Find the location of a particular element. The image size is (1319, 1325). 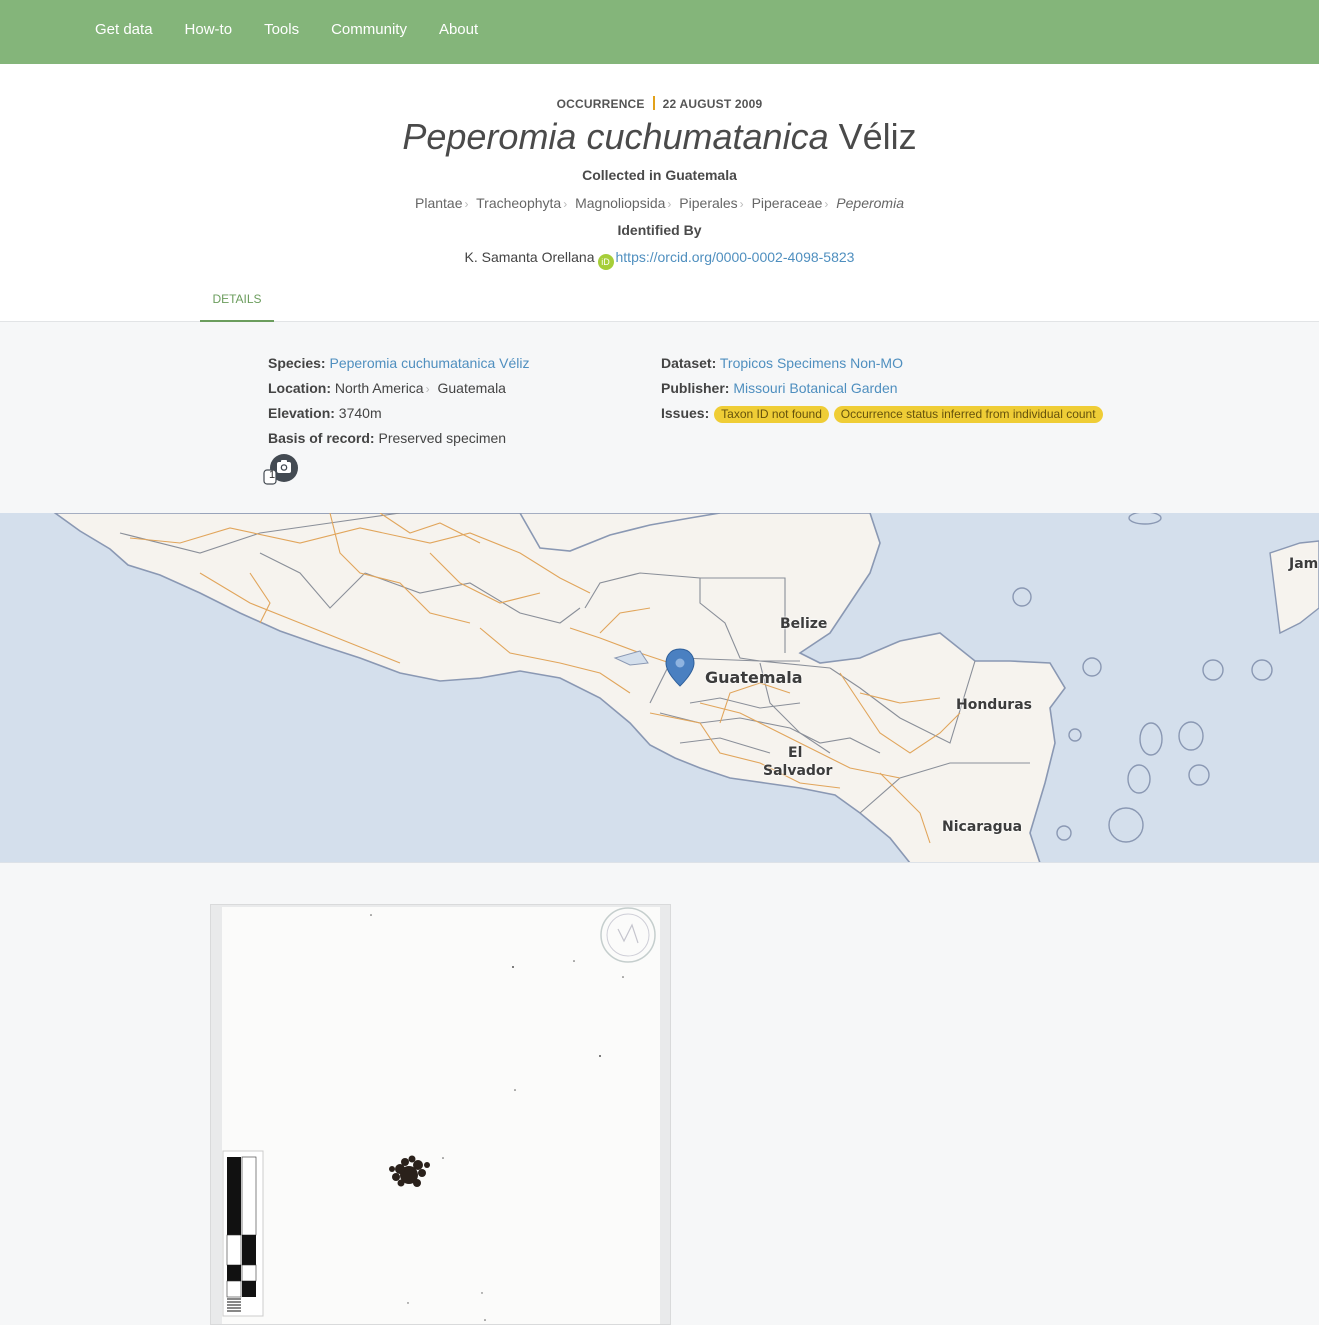

location-row: Location: North America › Guatemala is located at coordinates (398, 391).